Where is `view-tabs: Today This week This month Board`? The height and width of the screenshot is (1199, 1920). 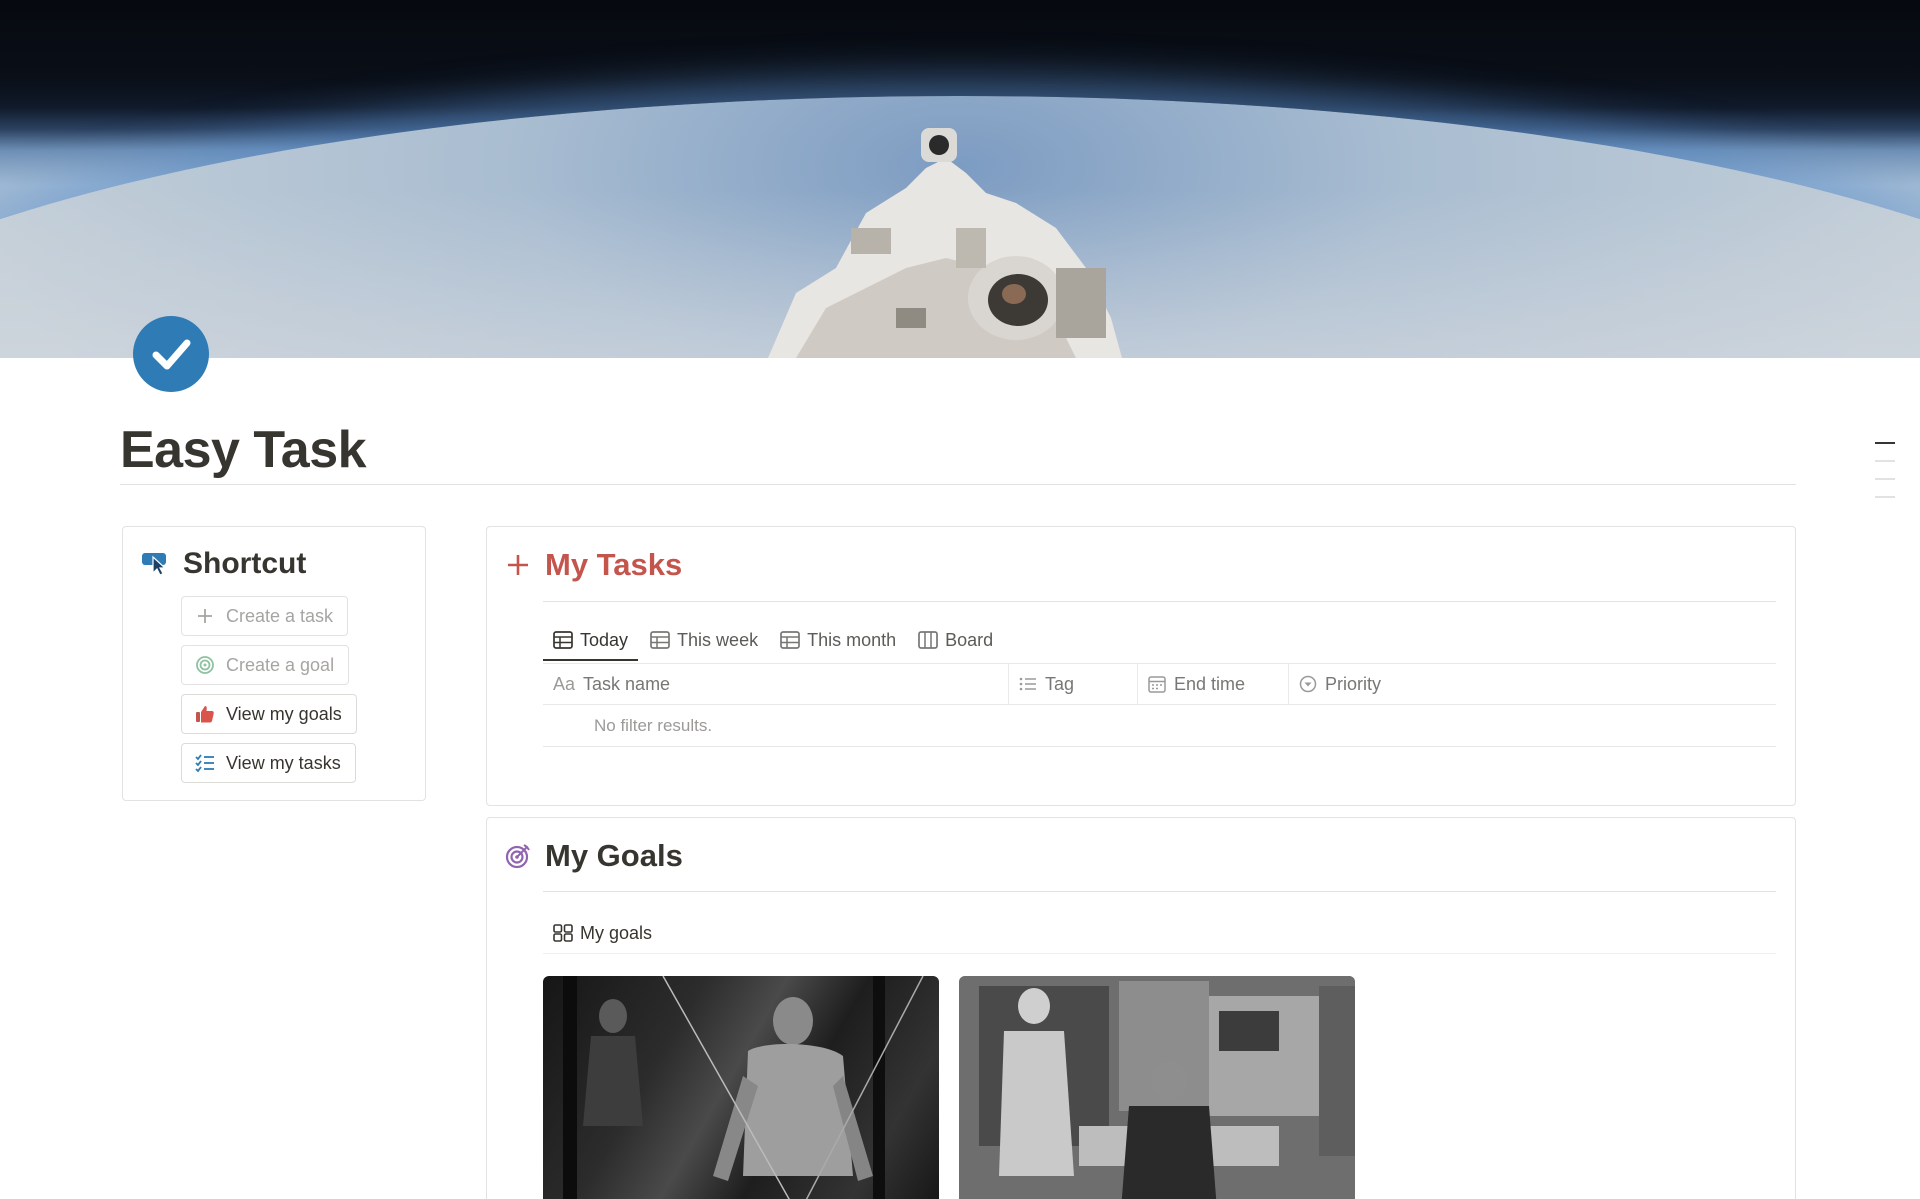 view-tabs: Today This week This month Board is located at coordinates (774, 640).